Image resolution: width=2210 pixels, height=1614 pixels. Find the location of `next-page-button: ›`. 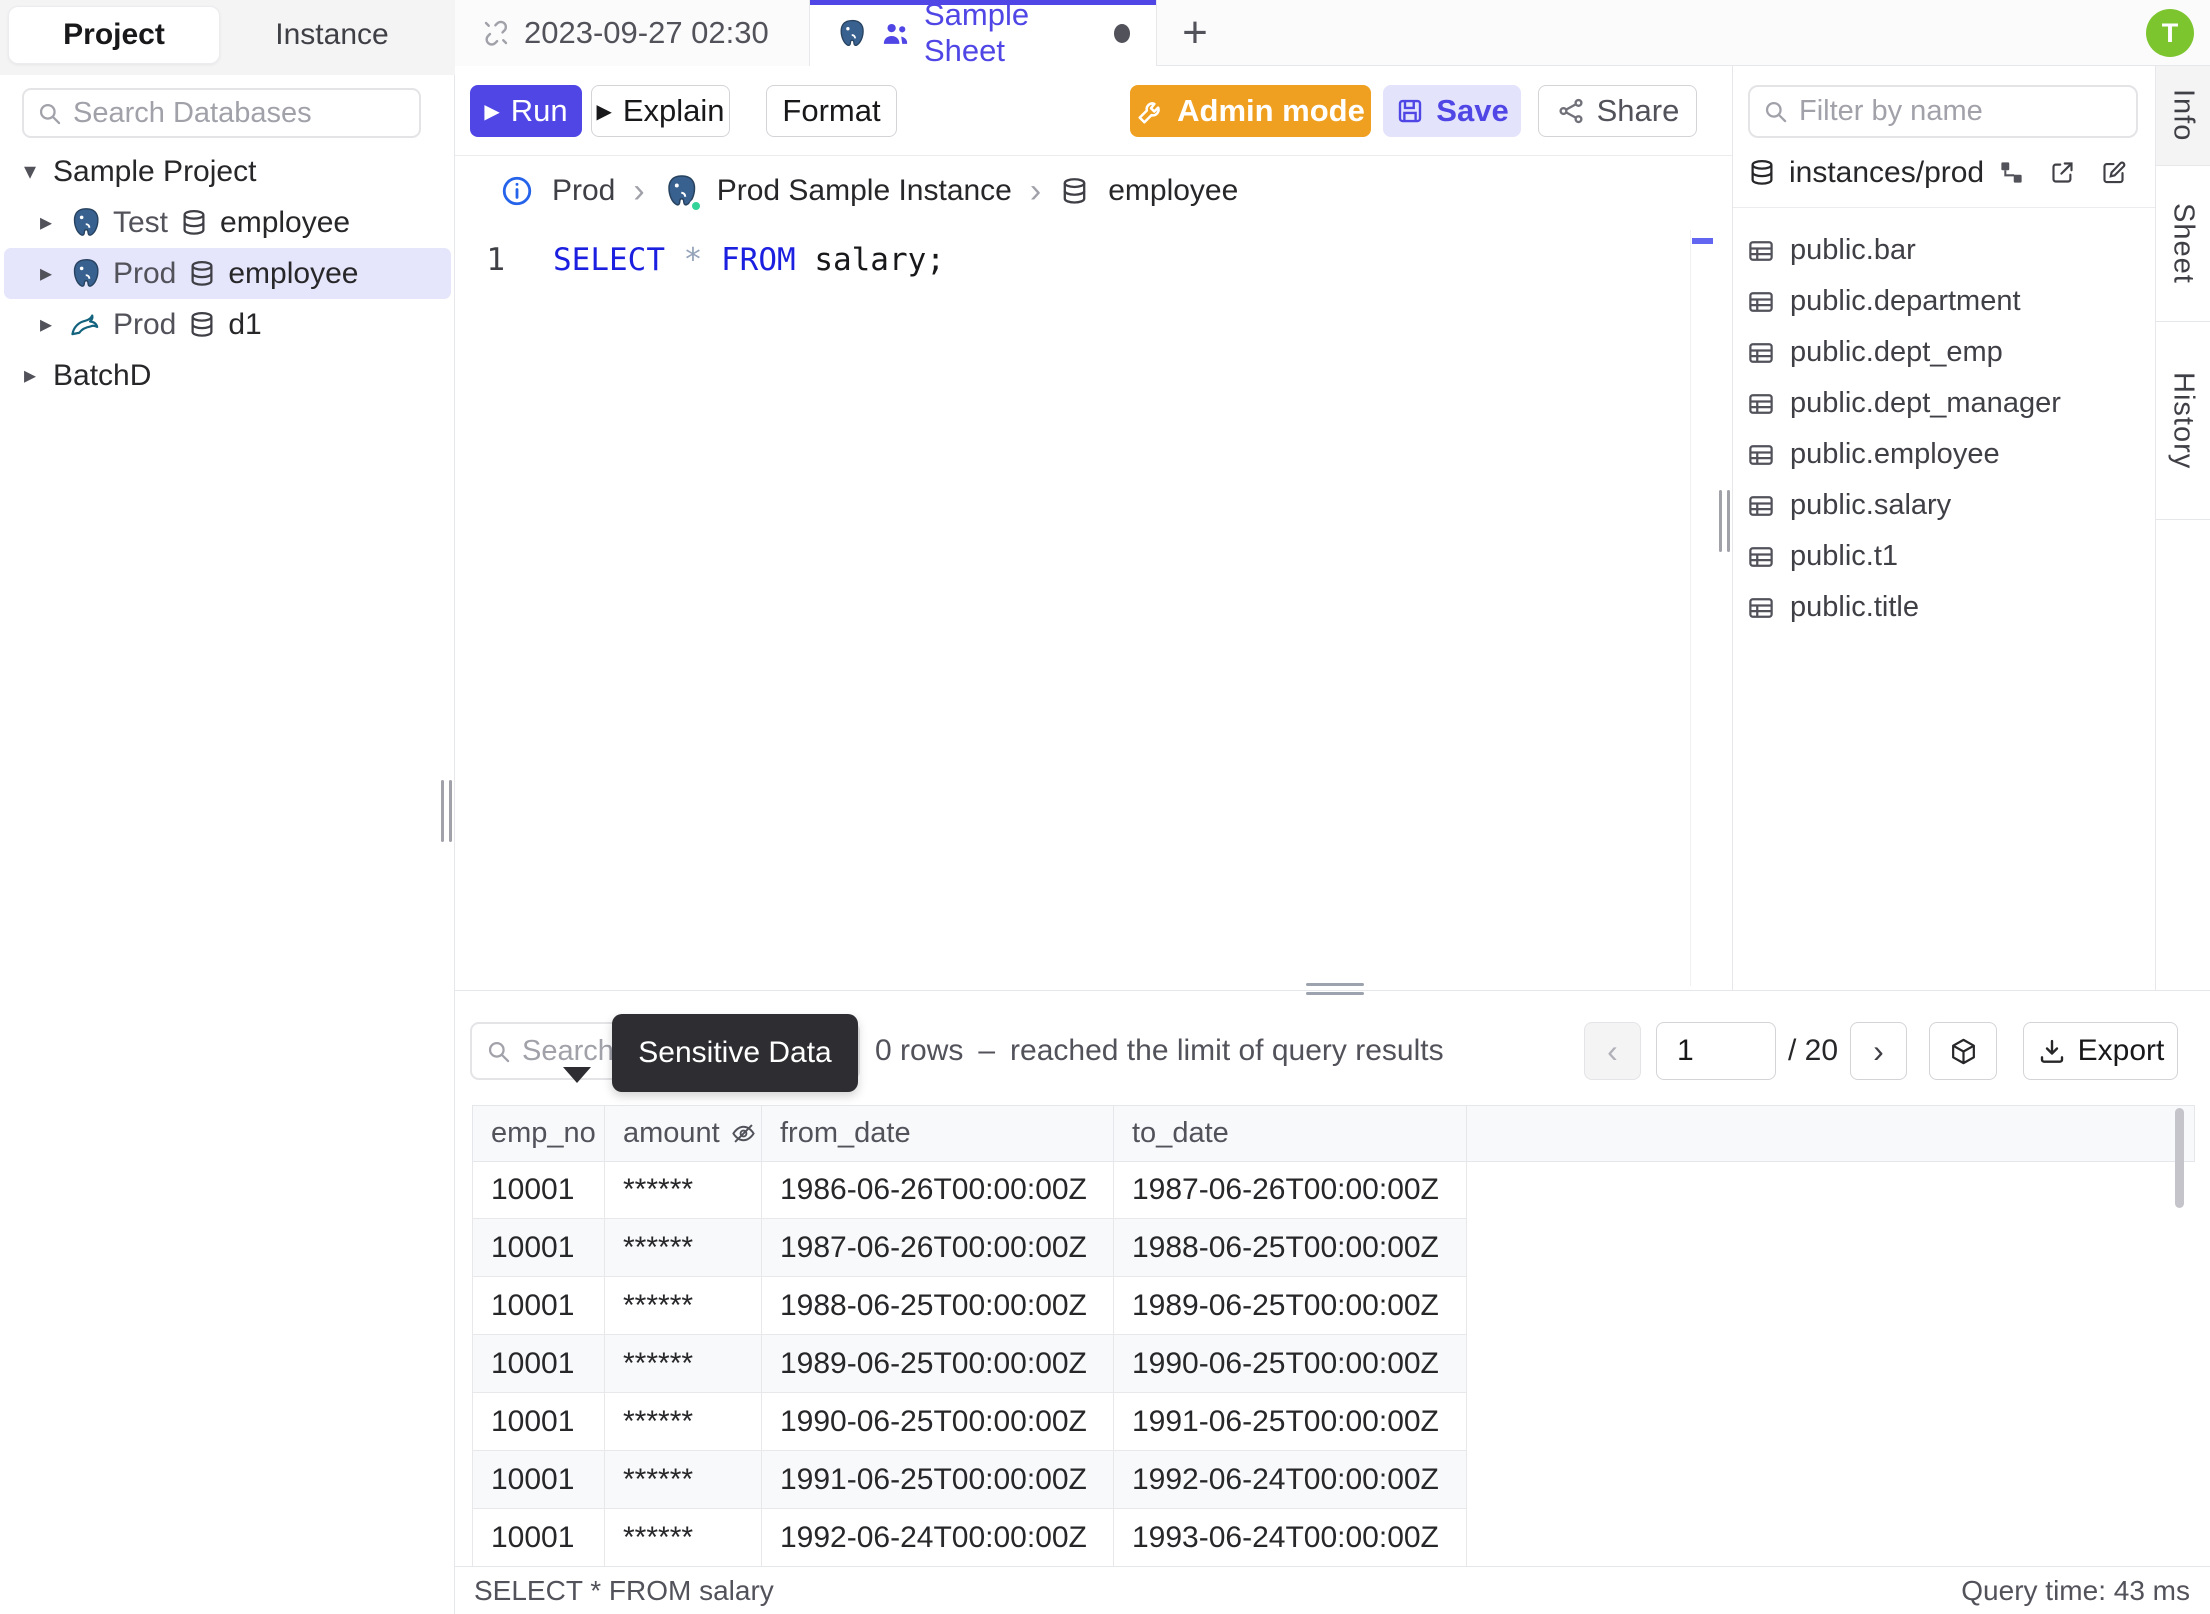

next-page-button: › is located at coordinates (1878, 1051).